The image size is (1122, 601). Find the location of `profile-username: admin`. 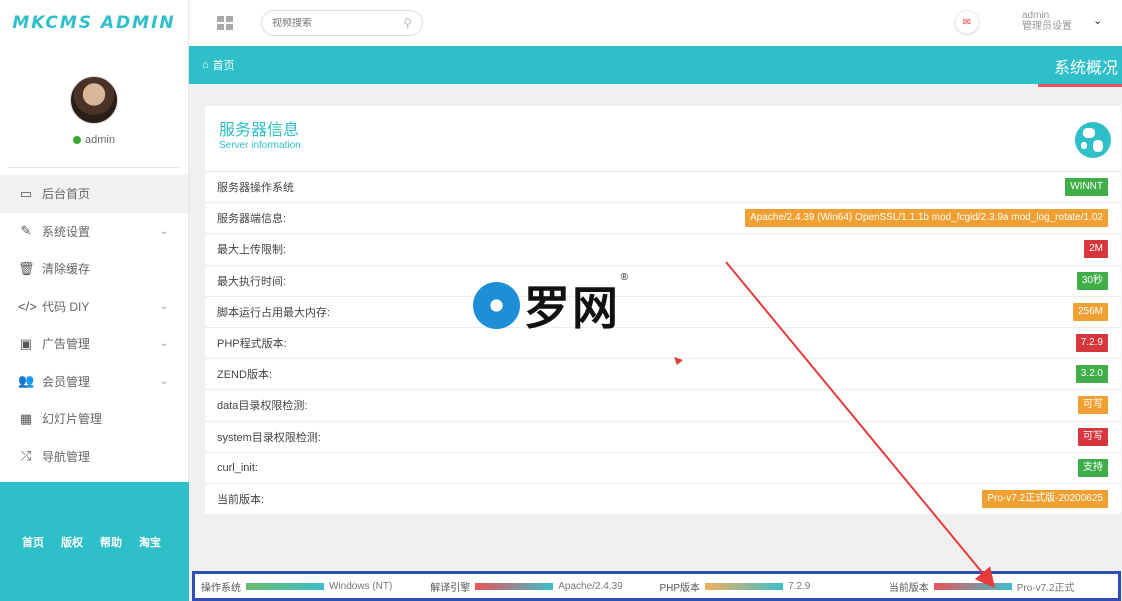

profile-username: admin is located at coordinates (100, 140).